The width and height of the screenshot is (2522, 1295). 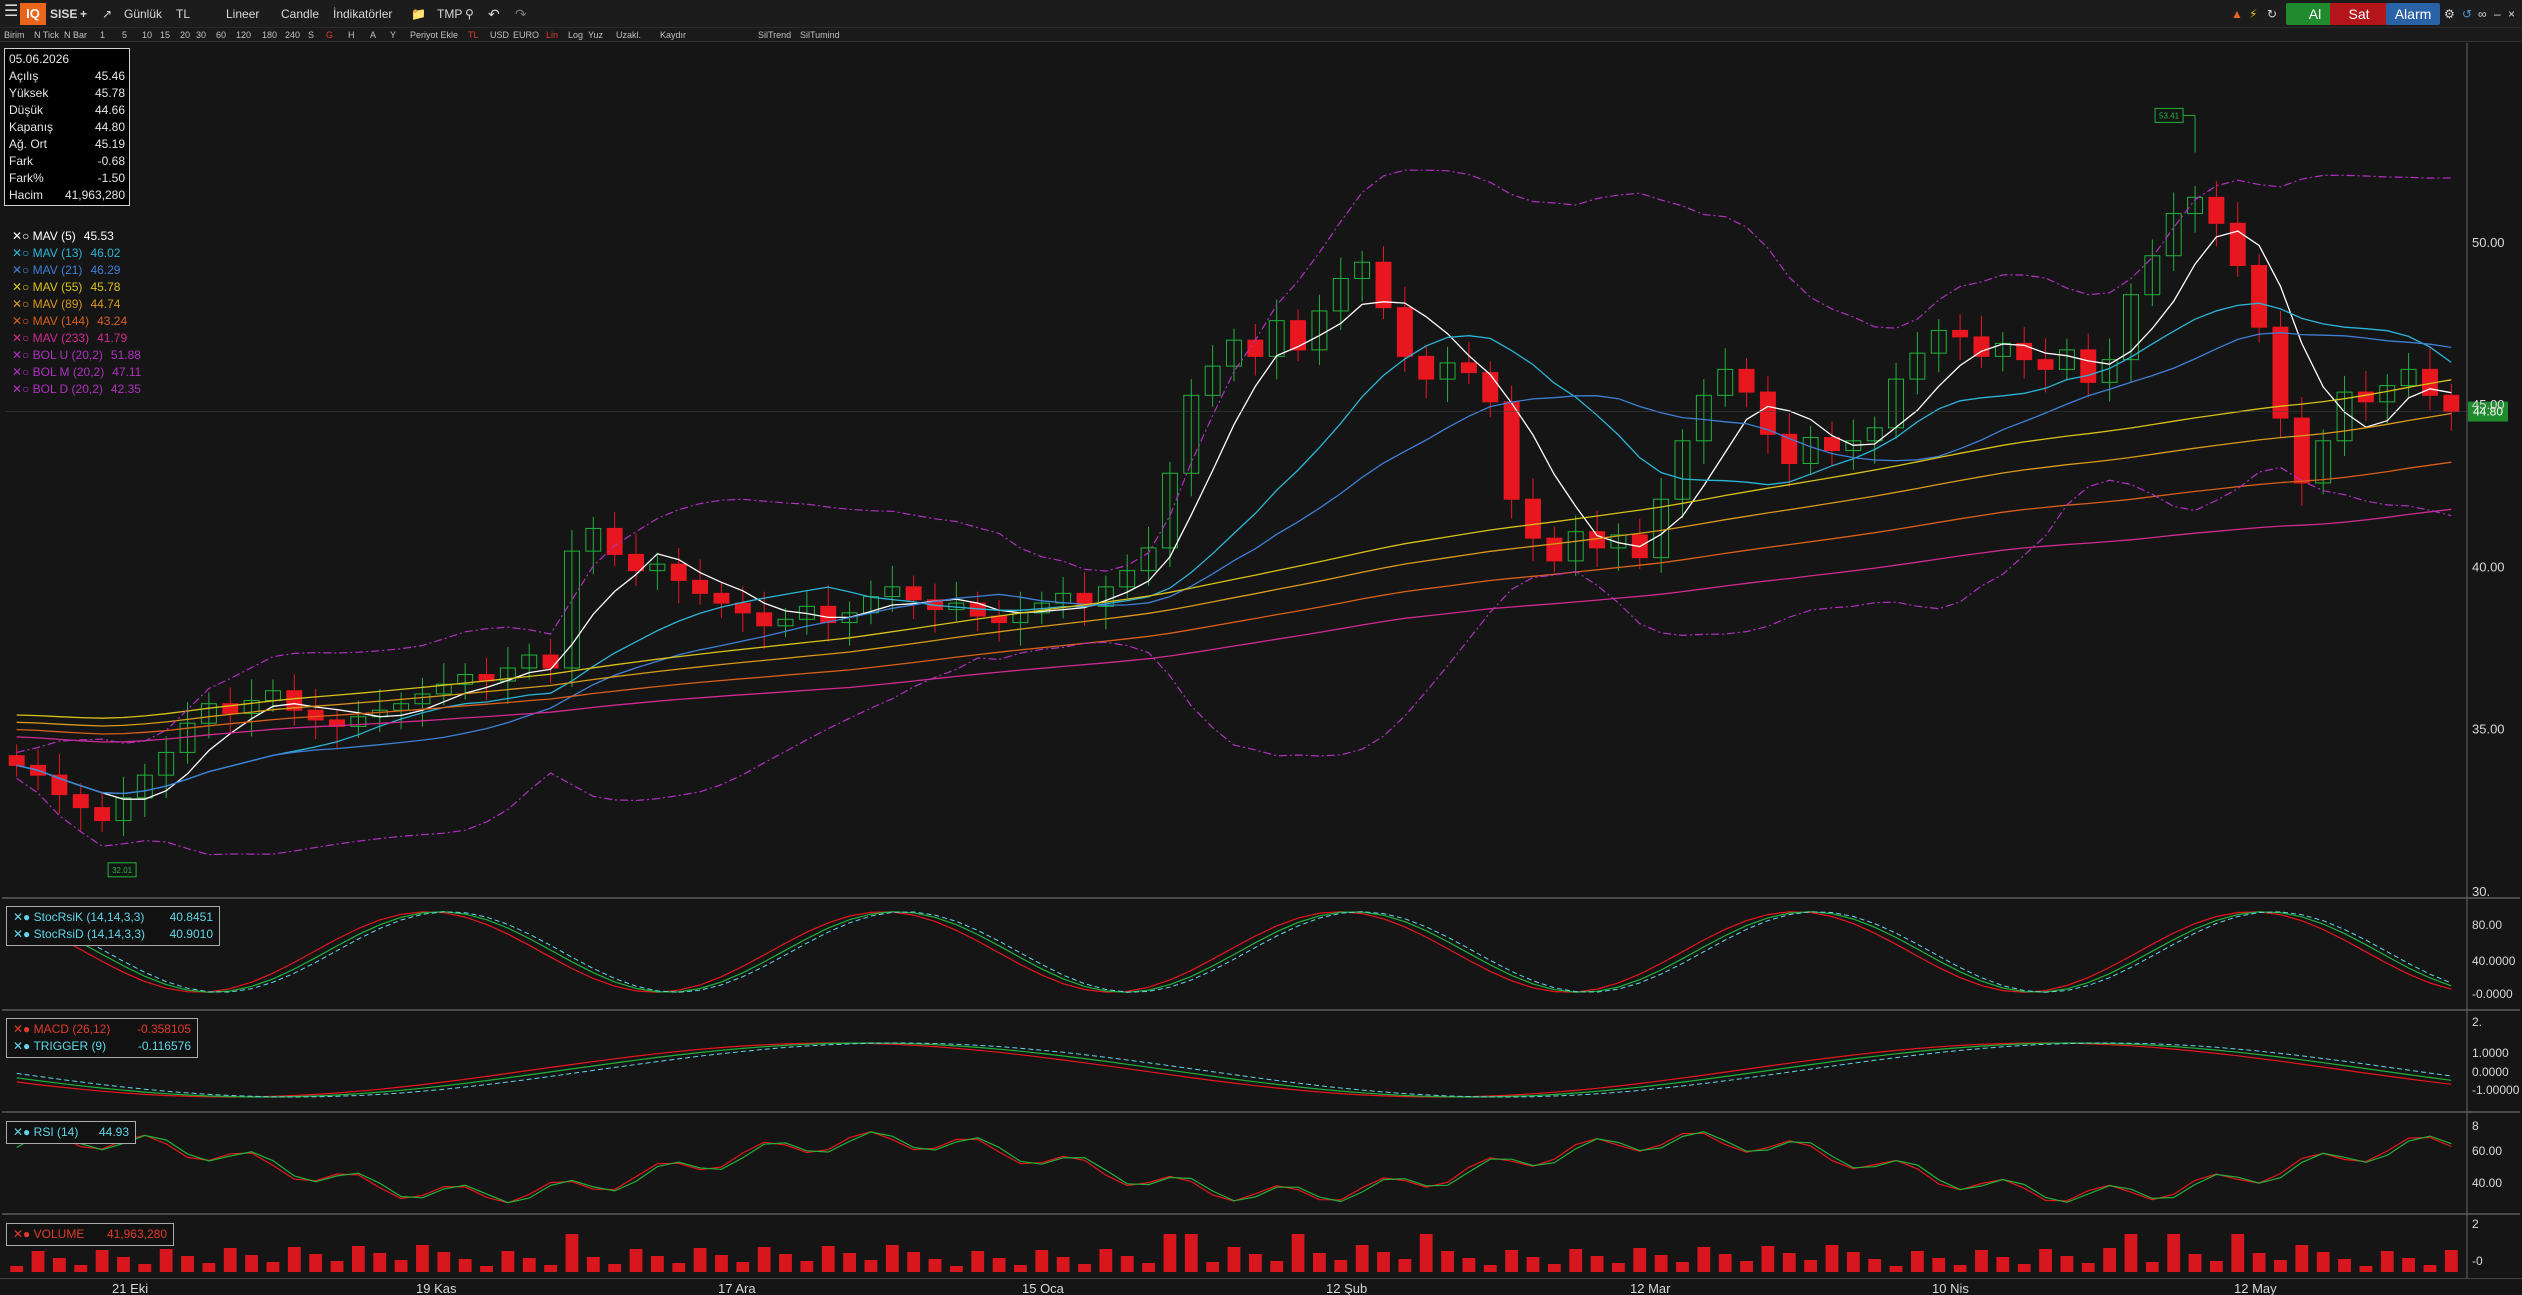 What do you see at coordinates (57, 304) in the screenshot?
I see `legend-label: MAV (89)` at bounding box center [57, 304].